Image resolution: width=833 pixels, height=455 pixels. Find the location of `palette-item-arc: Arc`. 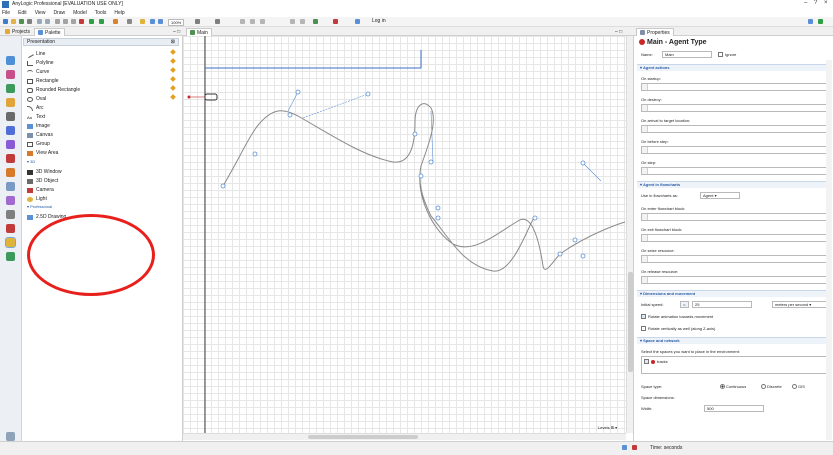

palette-item-arc: Arc is located at coordinates (35, 108).